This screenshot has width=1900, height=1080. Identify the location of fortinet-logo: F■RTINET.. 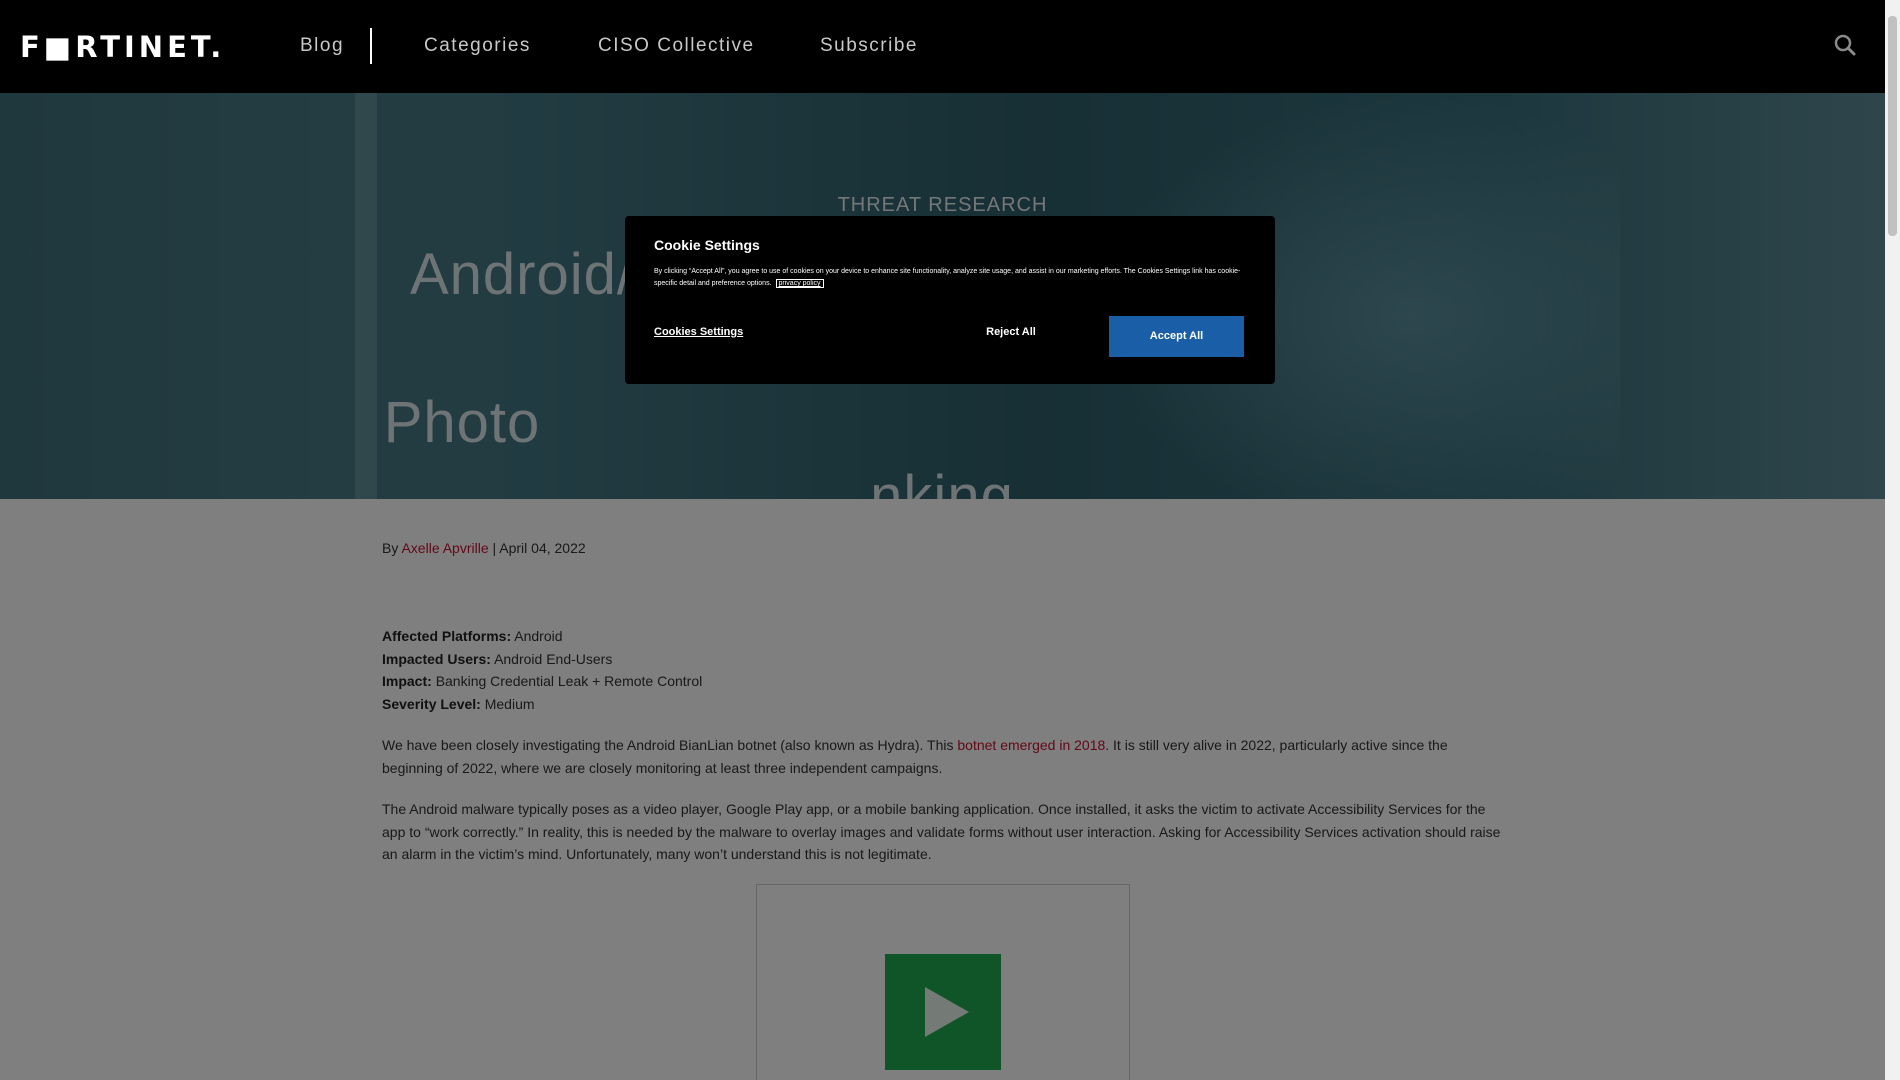
(122, 47).